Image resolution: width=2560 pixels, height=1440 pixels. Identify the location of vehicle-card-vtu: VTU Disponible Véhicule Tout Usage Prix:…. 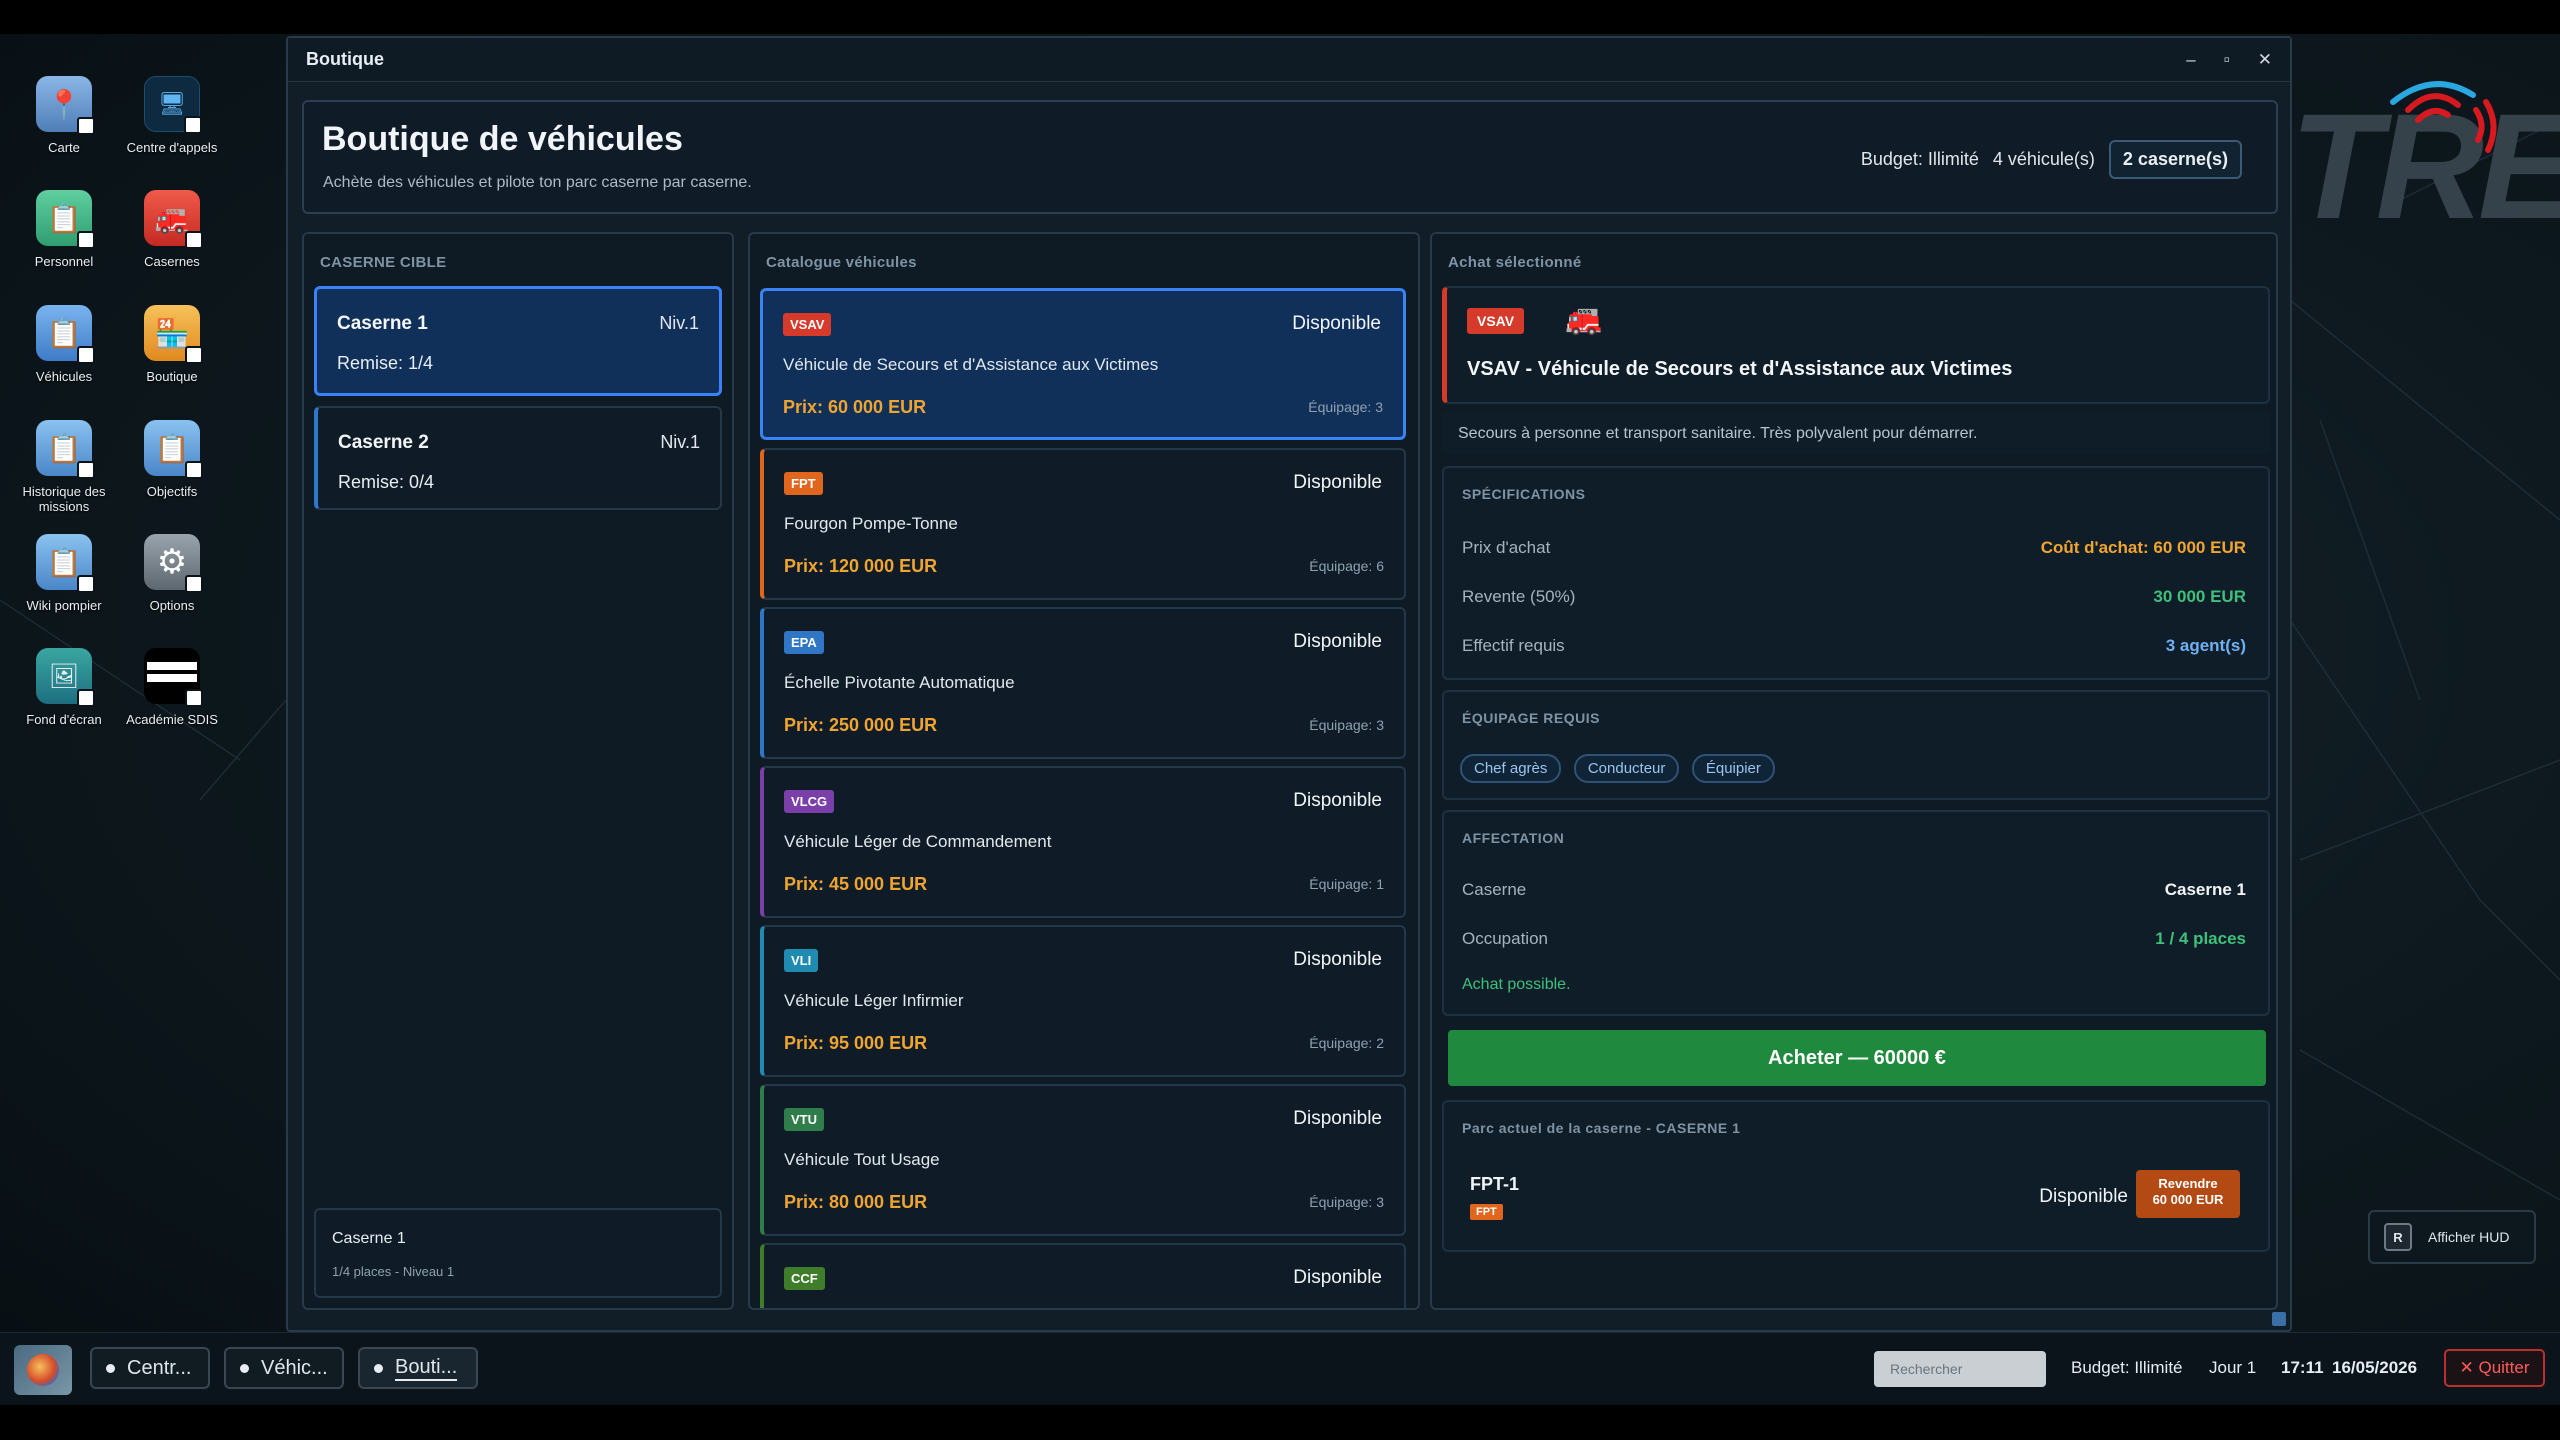
(1083, 1160).